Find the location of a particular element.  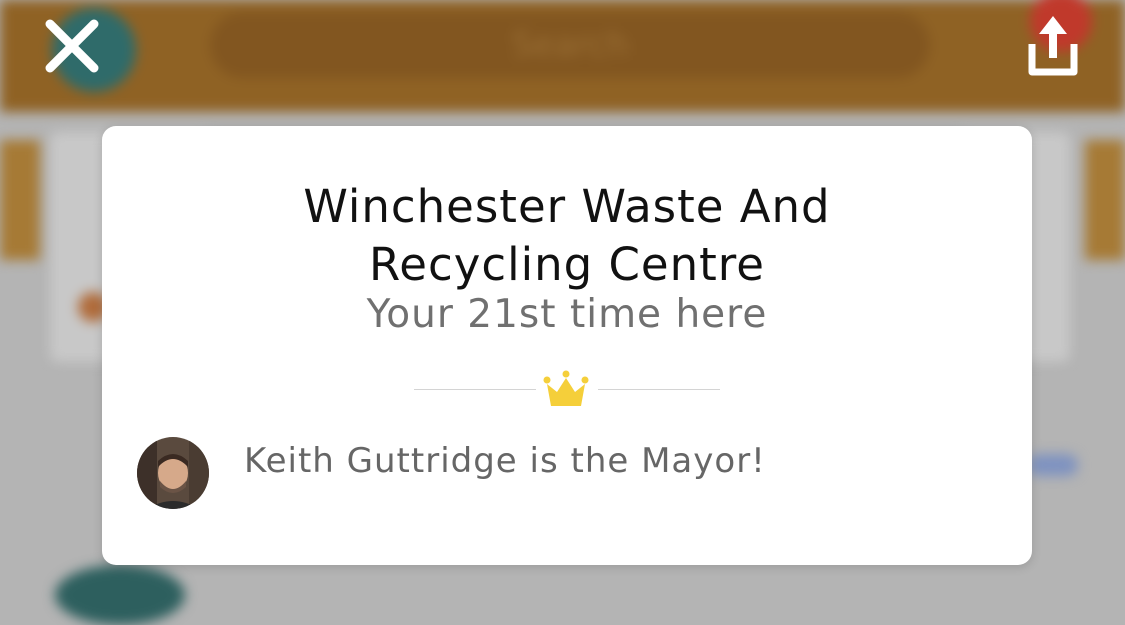

mayor-photo is located at coordinates (173, 473).